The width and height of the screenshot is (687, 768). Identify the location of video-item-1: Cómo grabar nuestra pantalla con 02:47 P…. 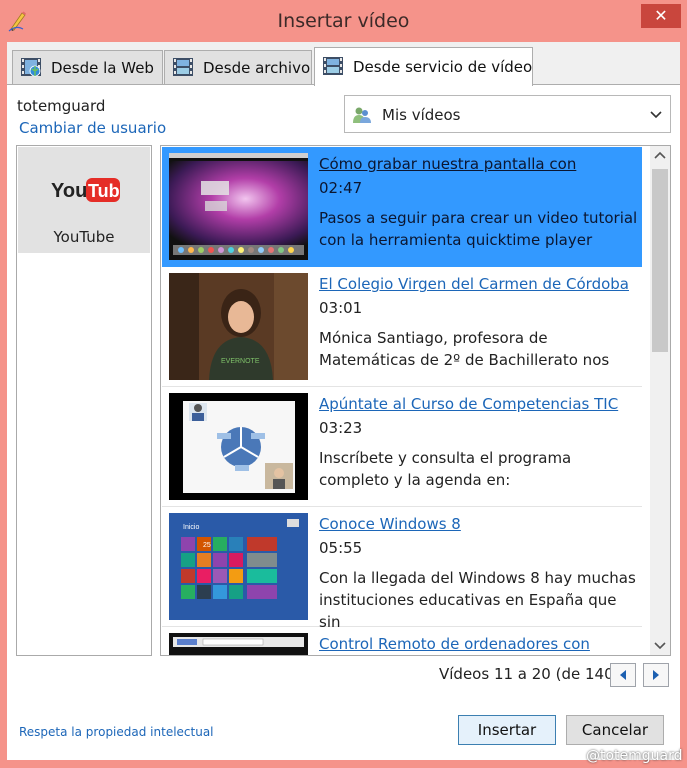
(402, 207).